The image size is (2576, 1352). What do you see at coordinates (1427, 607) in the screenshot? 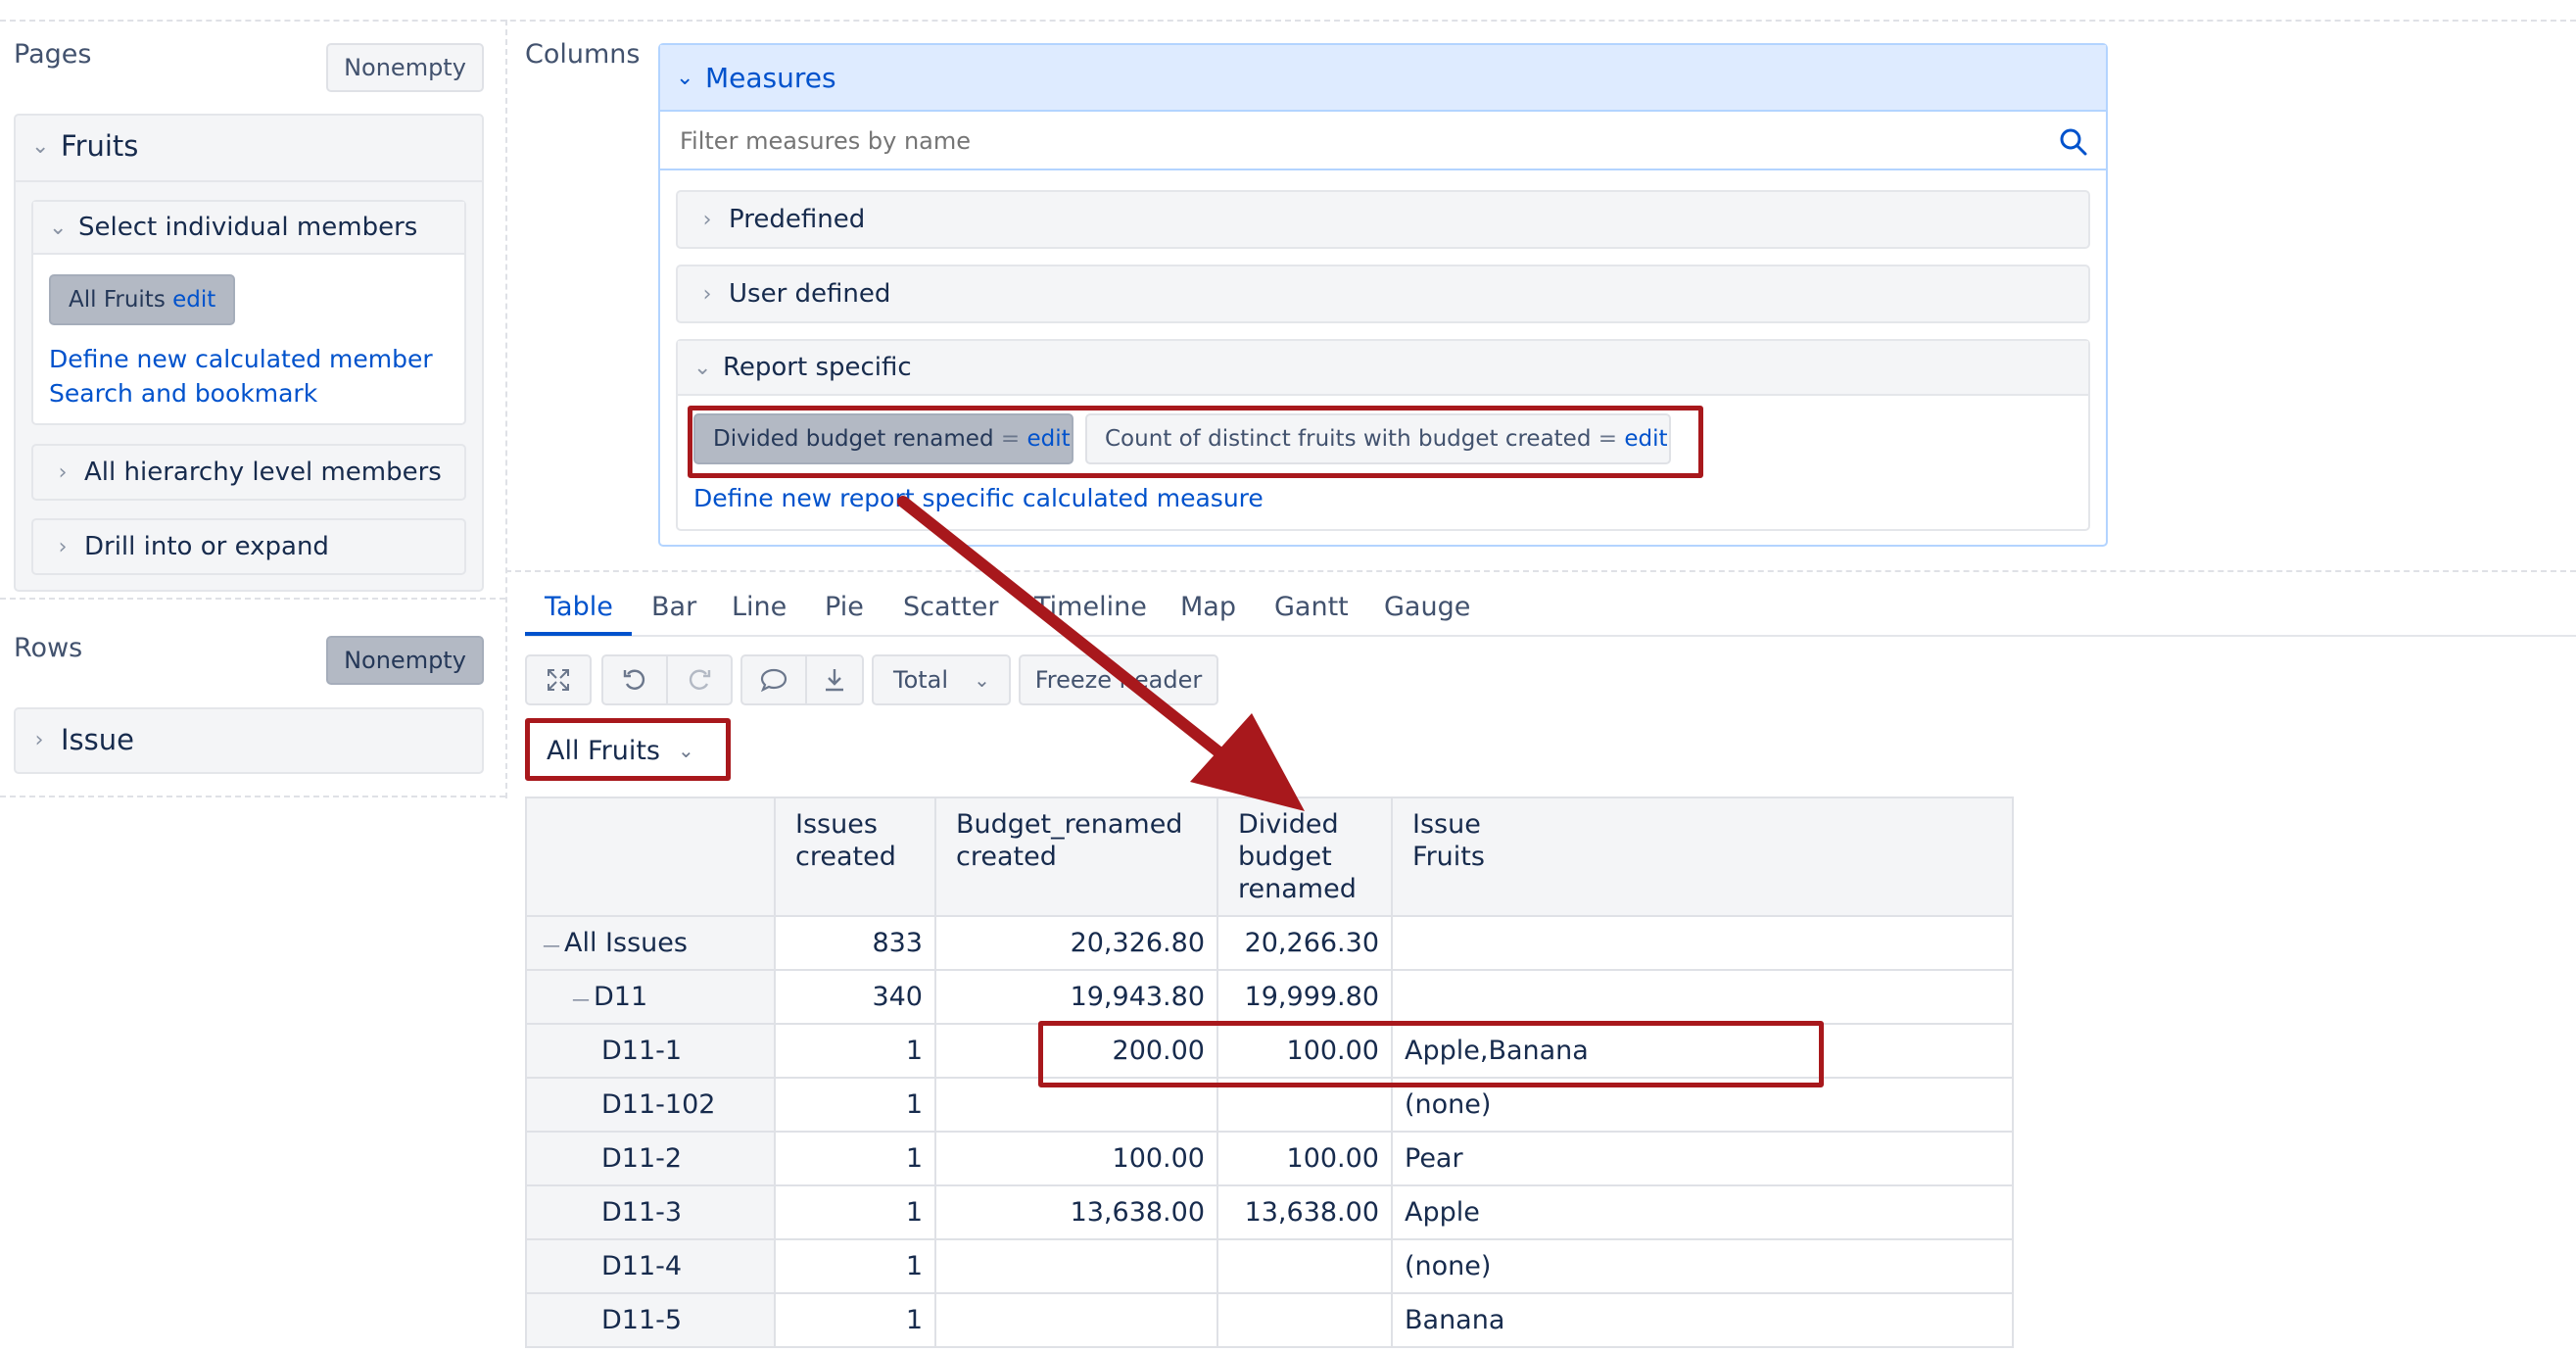
I see `tab-gauge: Gauge` at bounding box center [1427, 607].